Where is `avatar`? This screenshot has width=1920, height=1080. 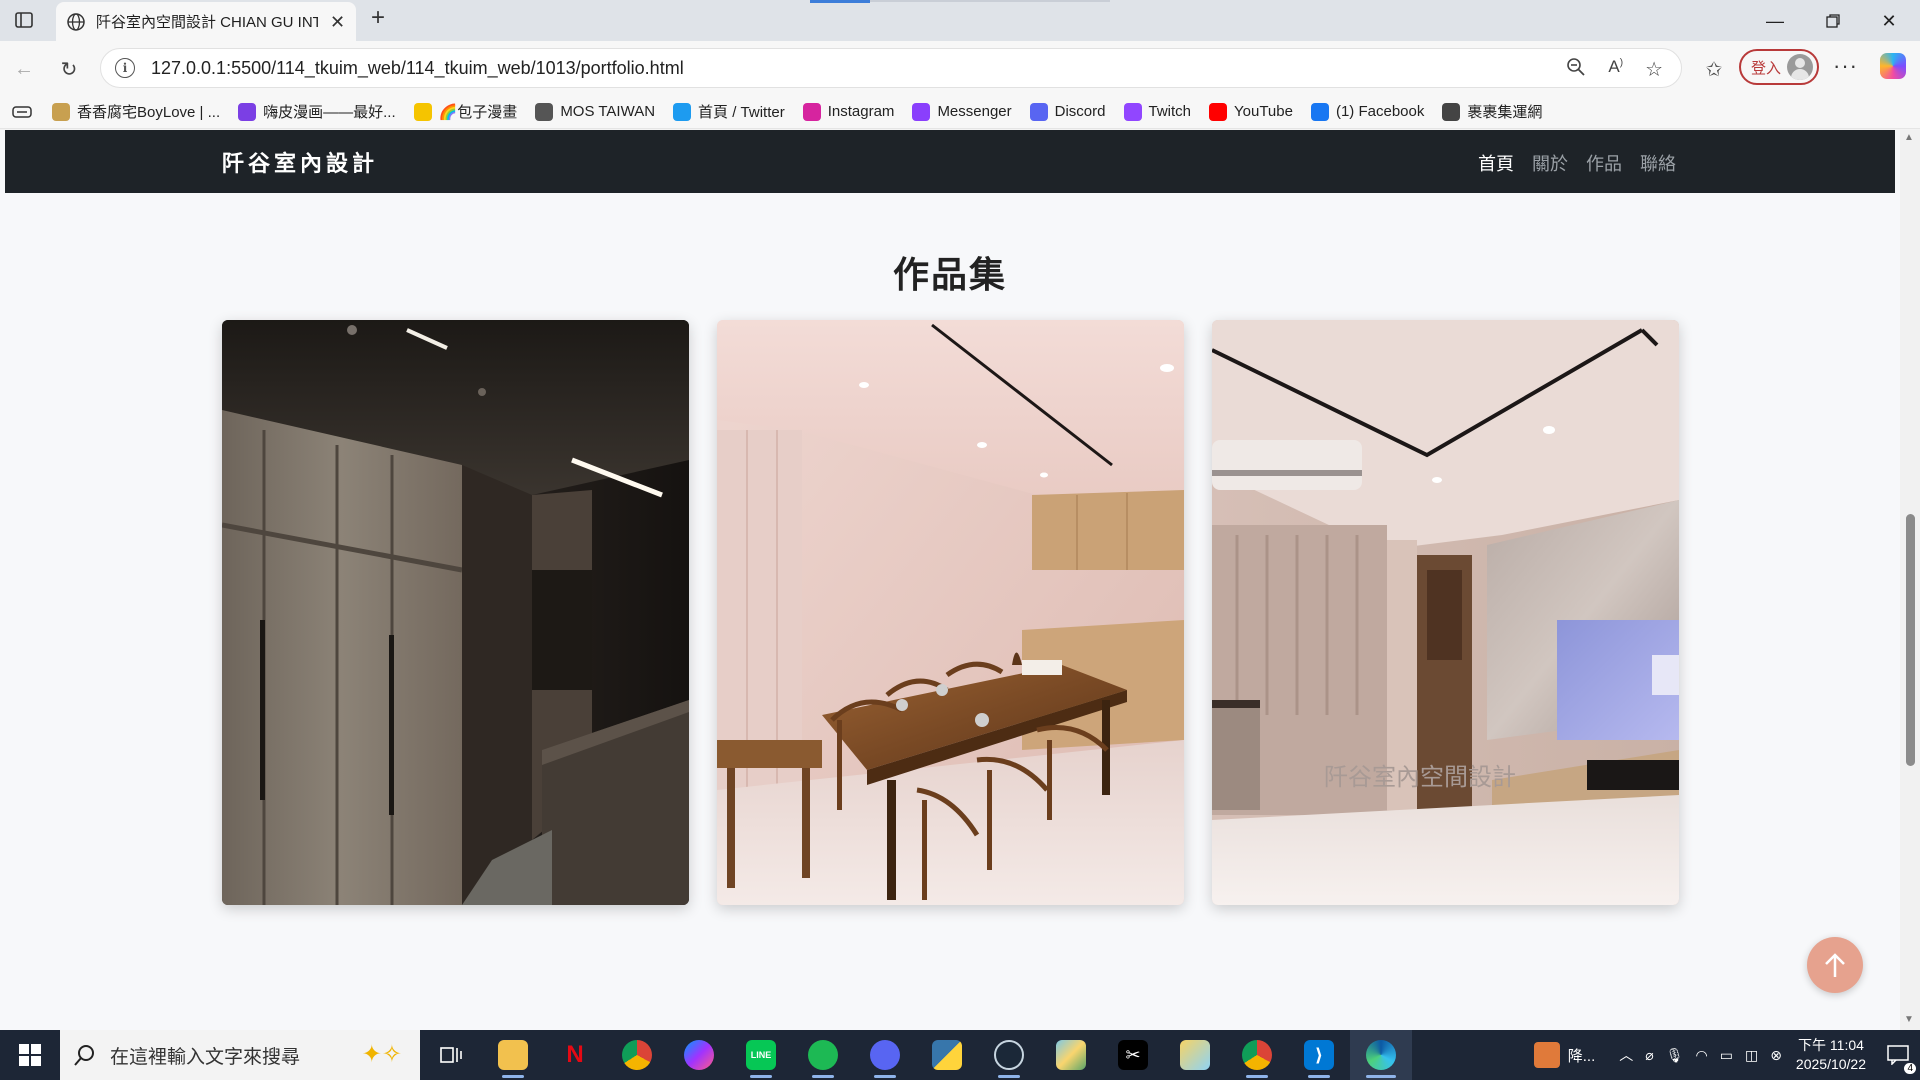 avatar is located at coordinates (1800, 67).